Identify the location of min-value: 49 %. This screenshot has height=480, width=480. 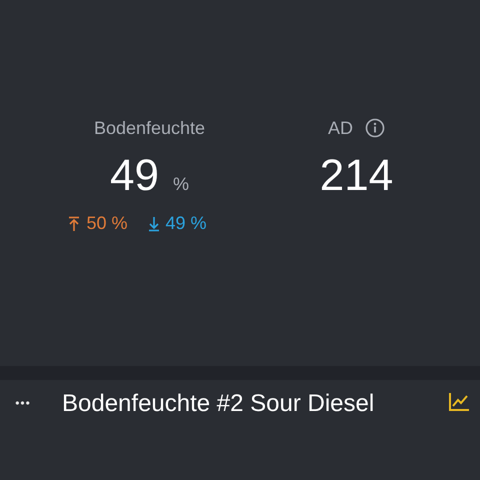
(186, 223).